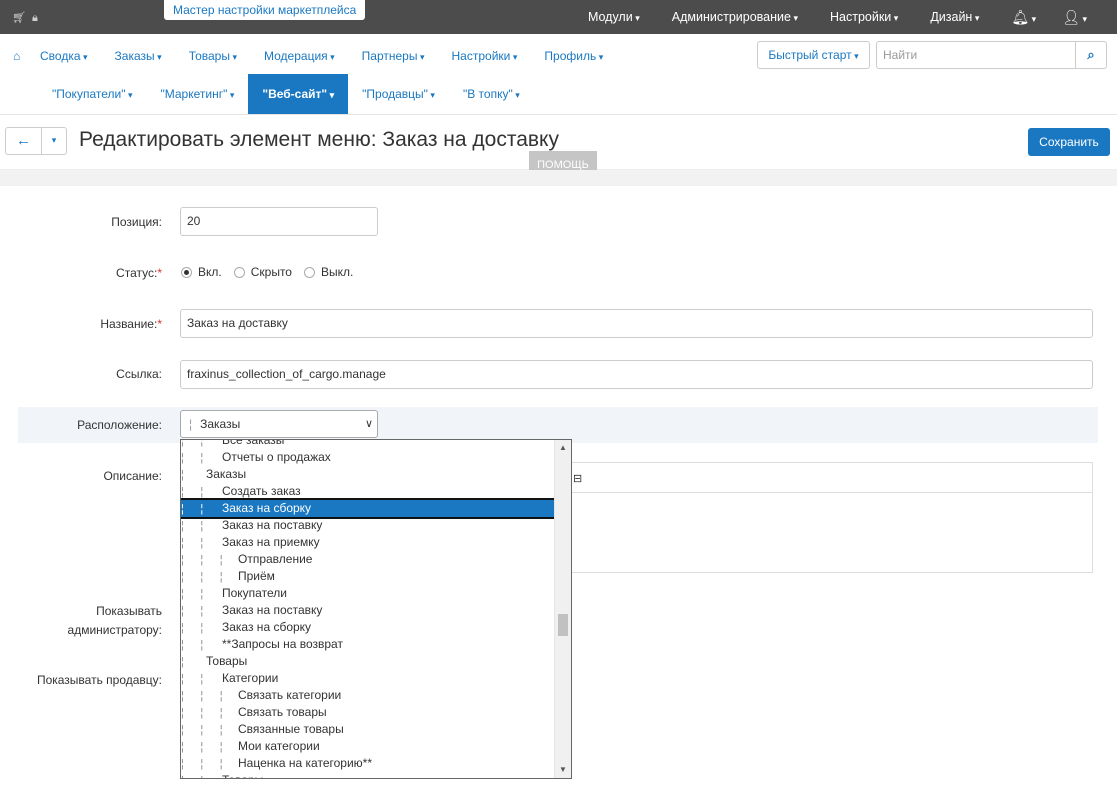  I want to click on lock-icon: 🔒︎, so click(35, 18).